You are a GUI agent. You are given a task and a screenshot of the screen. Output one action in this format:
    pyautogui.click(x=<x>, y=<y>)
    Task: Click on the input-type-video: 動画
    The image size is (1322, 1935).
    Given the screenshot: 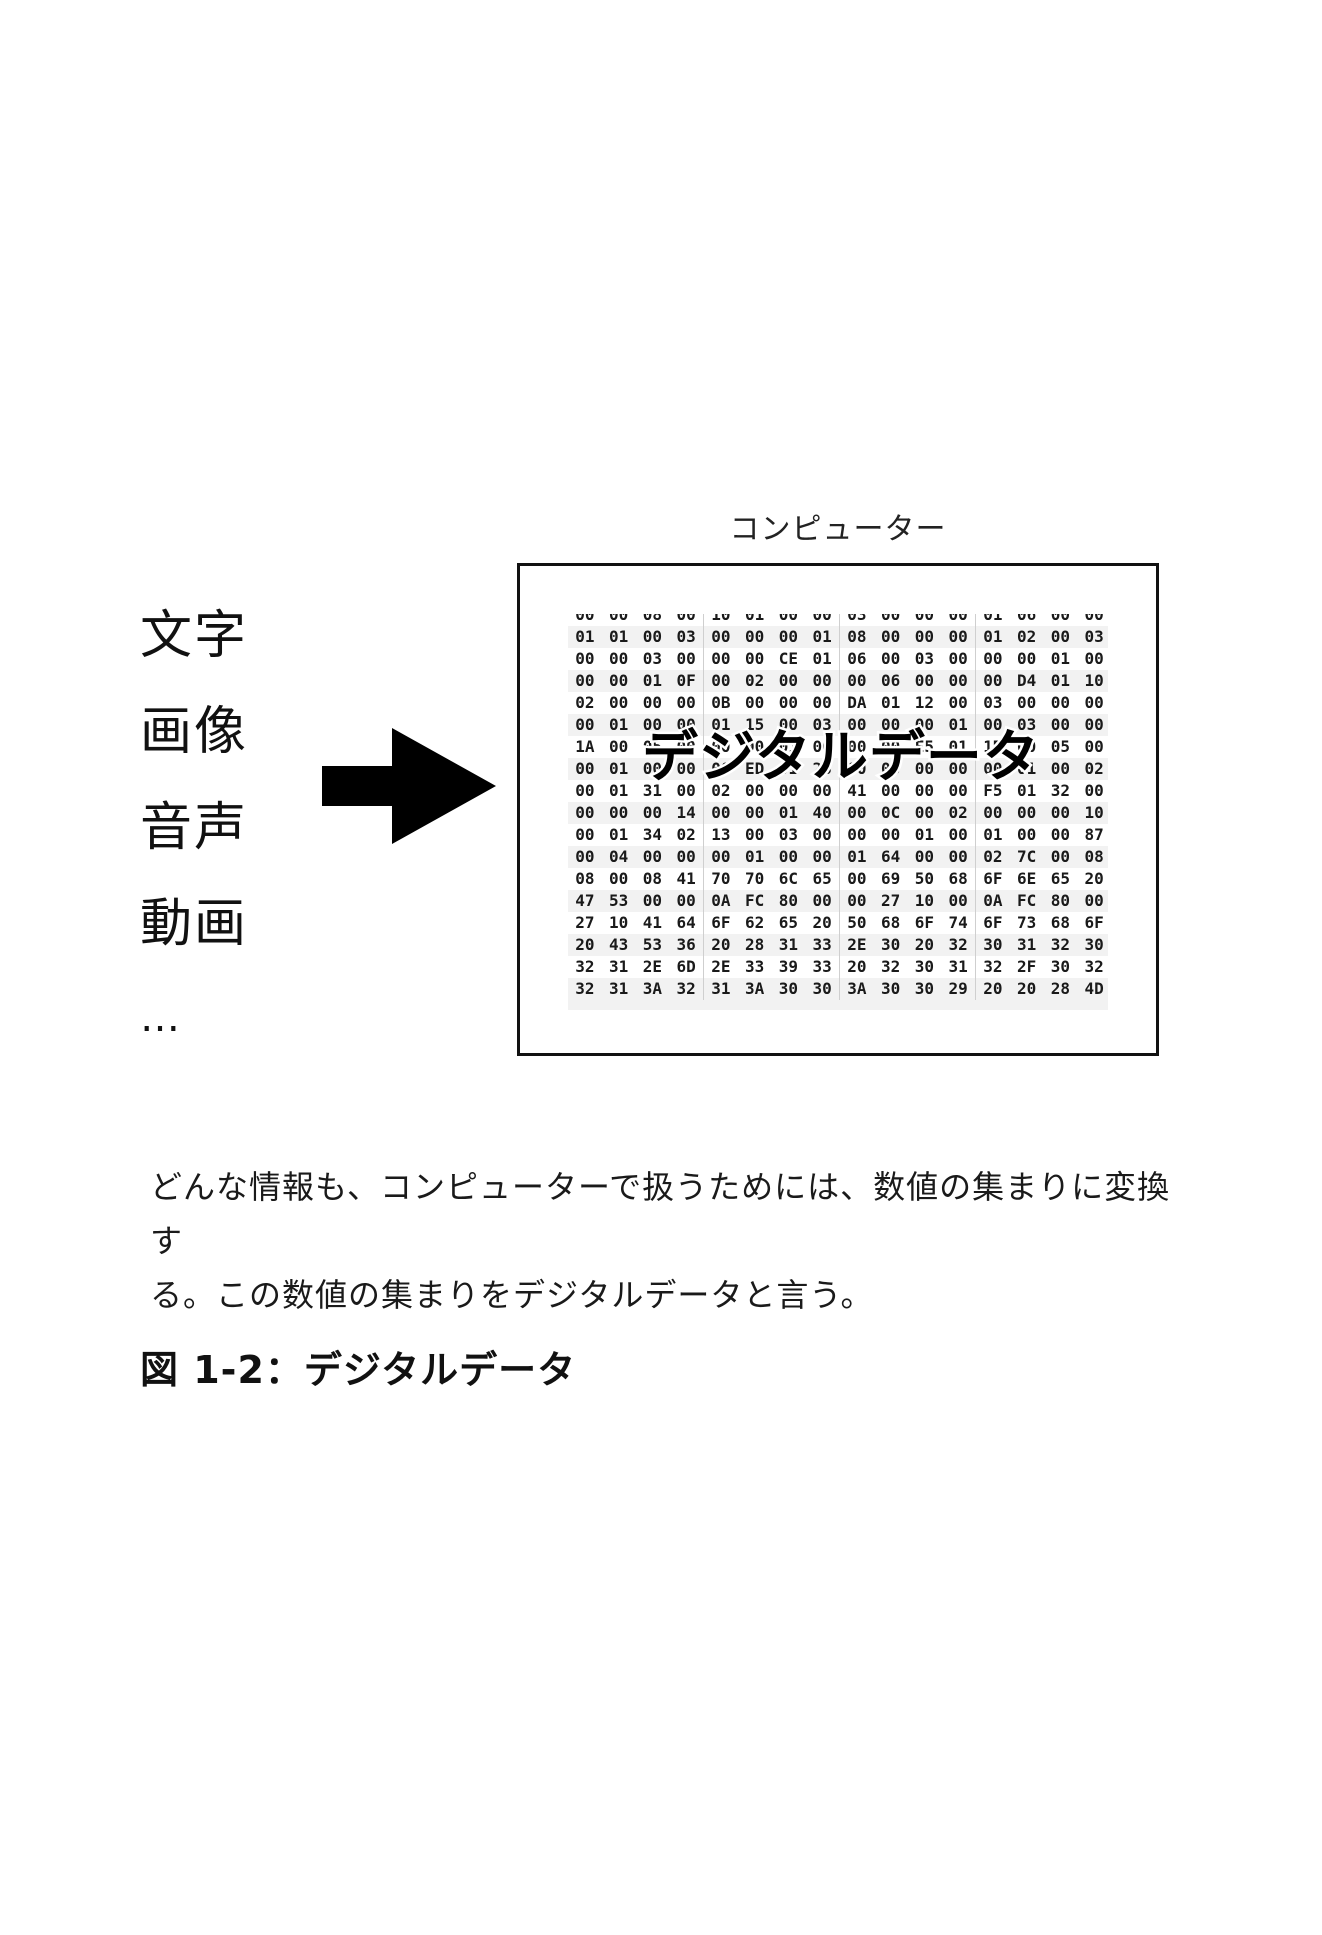 What is the action you would take?
    pyautogui.click(x=194, y=924)
    